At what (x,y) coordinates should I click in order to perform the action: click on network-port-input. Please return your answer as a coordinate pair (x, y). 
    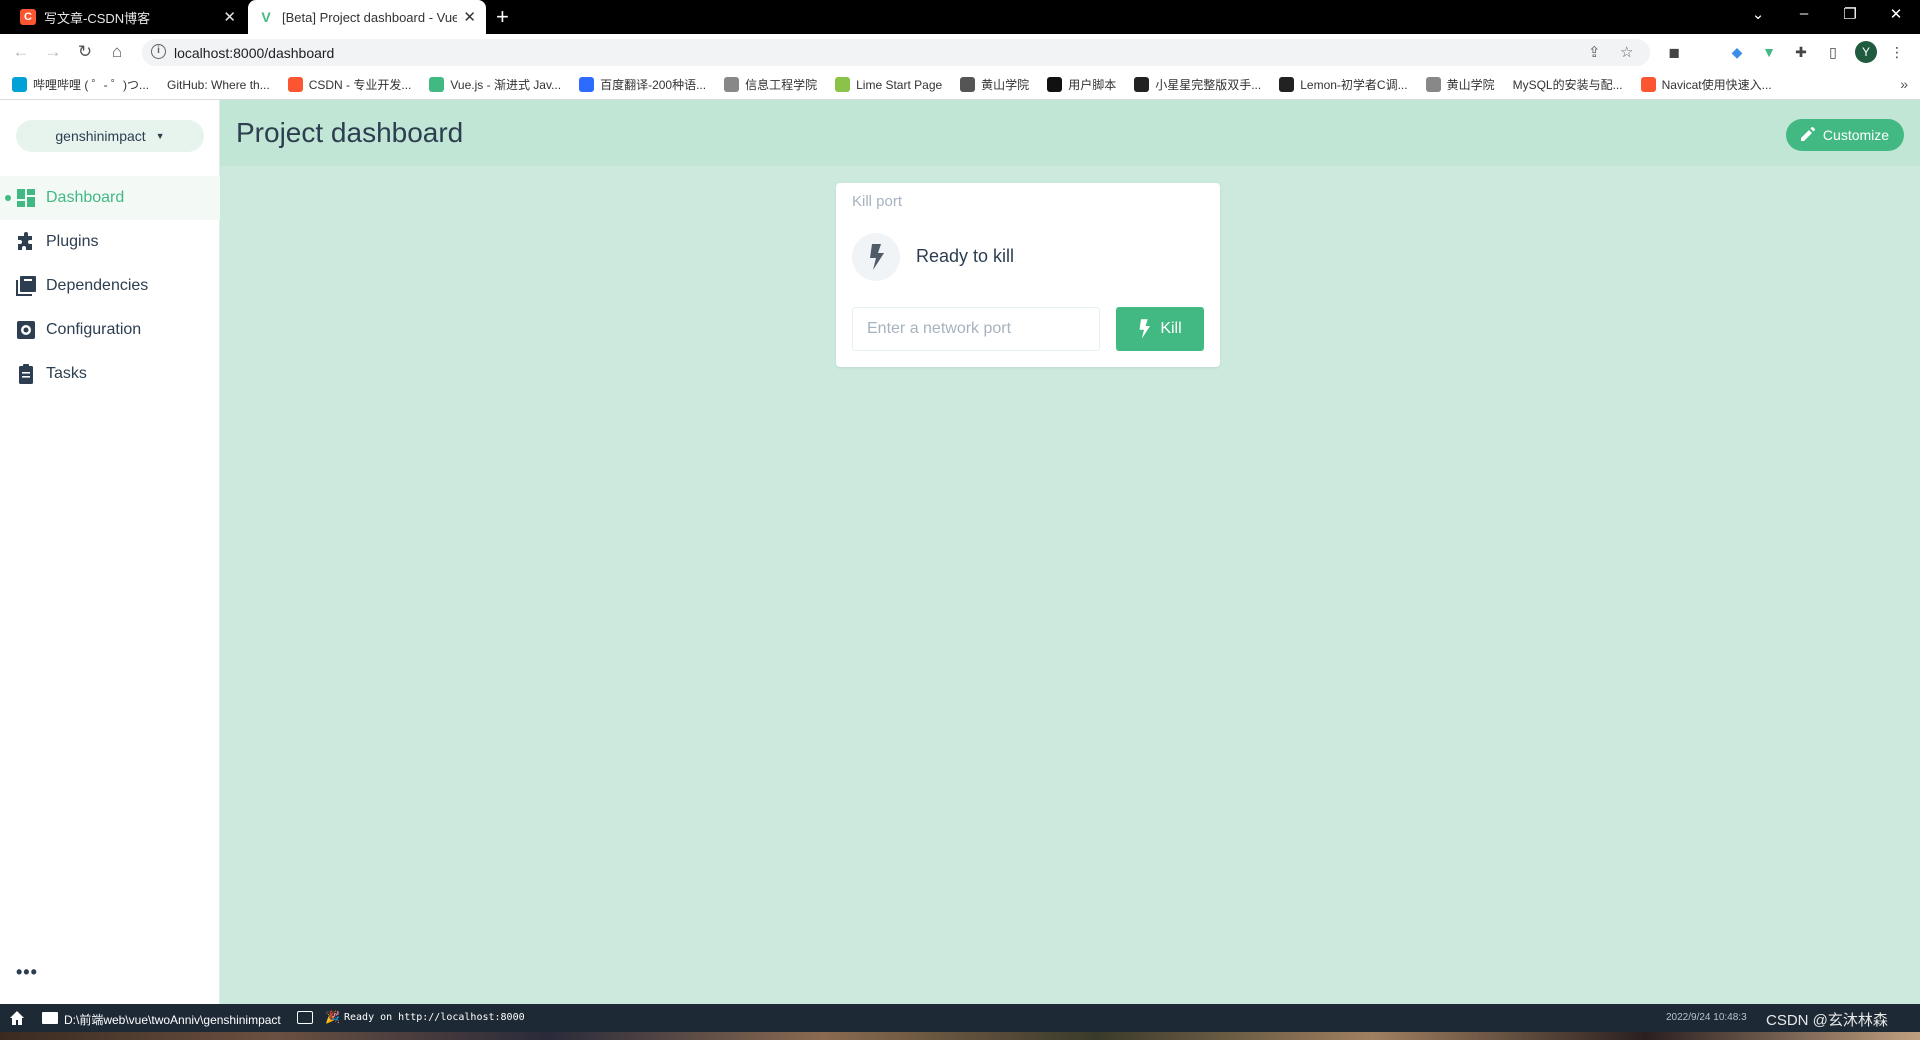
    Looking at the image, I should click on (976, 329).